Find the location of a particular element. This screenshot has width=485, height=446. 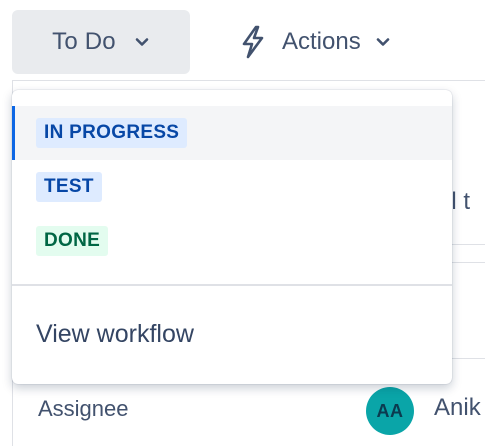

status-lozenge: TEST is located at coordinates (69, 187).